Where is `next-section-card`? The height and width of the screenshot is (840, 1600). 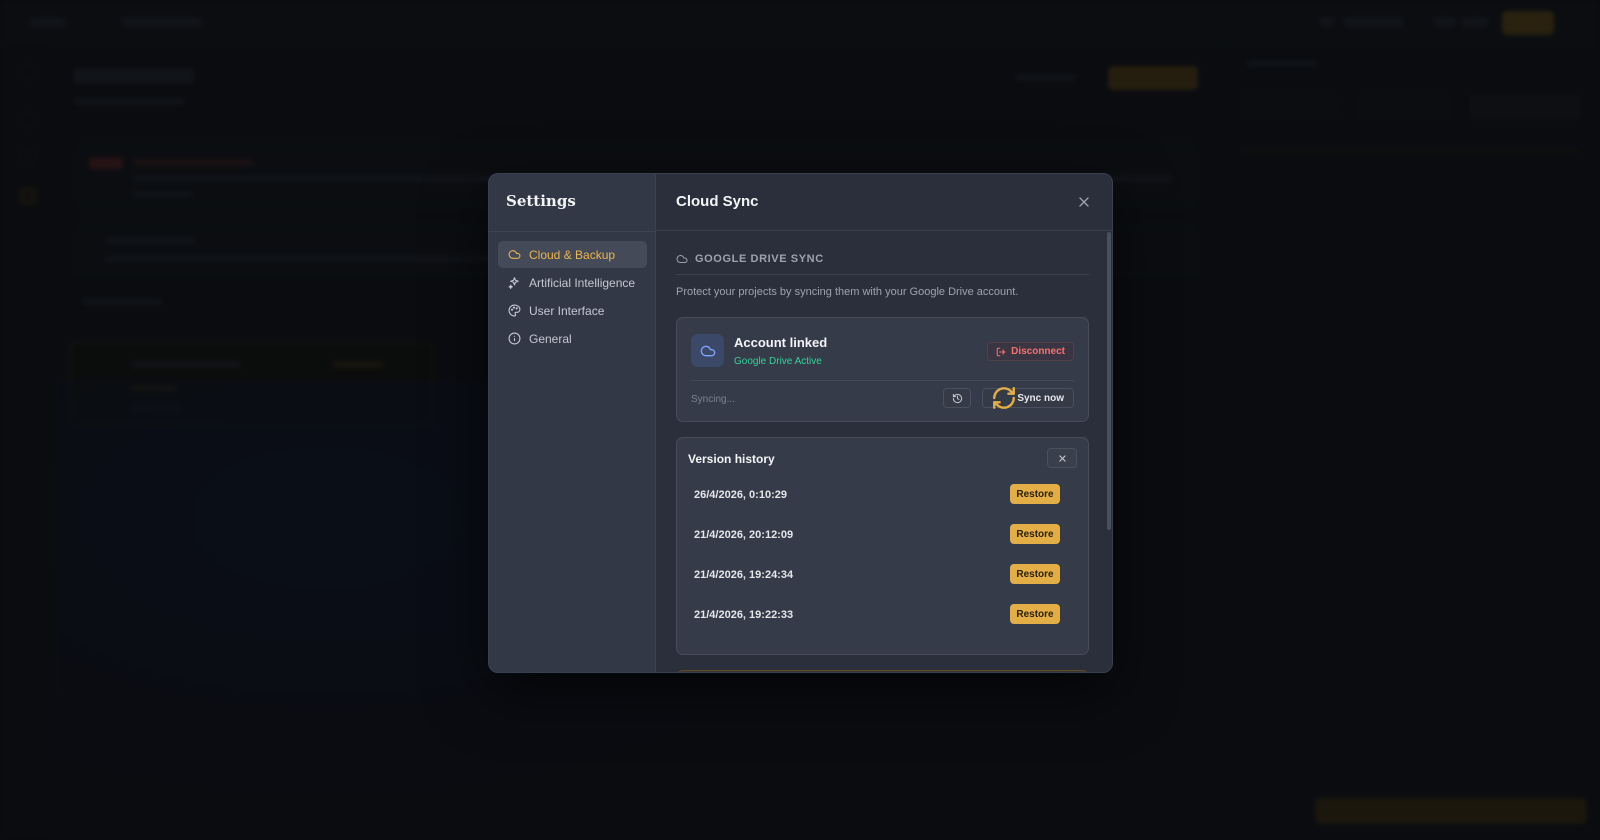
next-section-card is located at coordinates (882, 671).